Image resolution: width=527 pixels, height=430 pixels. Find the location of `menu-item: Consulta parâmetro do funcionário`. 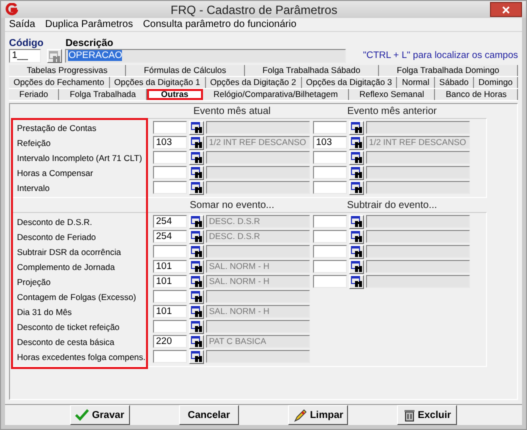

menu-item: Consulta parâmetro do funcionário is located at coordinates (219, 24).